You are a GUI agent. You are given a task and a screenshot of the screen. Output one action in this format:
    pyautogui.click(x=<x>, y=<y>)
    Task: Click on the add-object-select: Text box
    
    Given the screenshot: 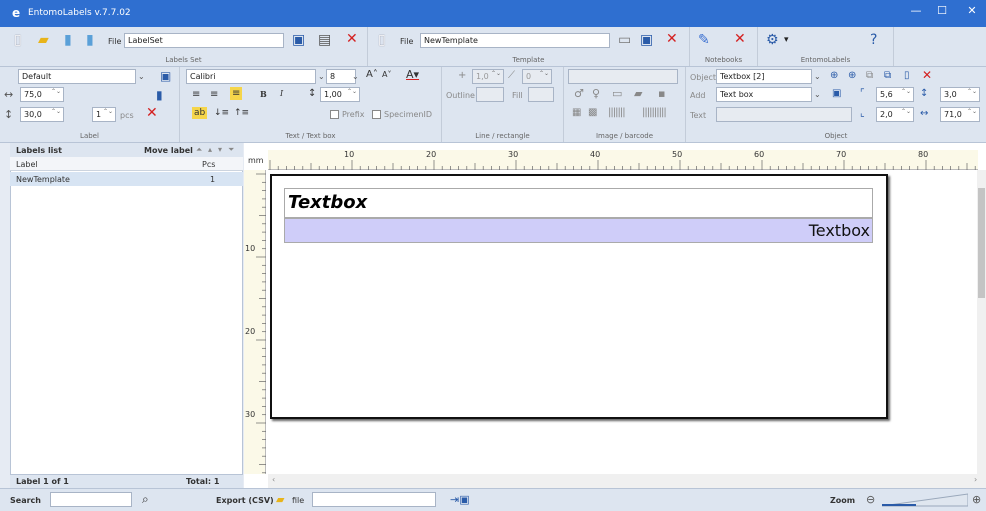 What is the action you would take?
    pyautogui.click(x=764, y=94)
    